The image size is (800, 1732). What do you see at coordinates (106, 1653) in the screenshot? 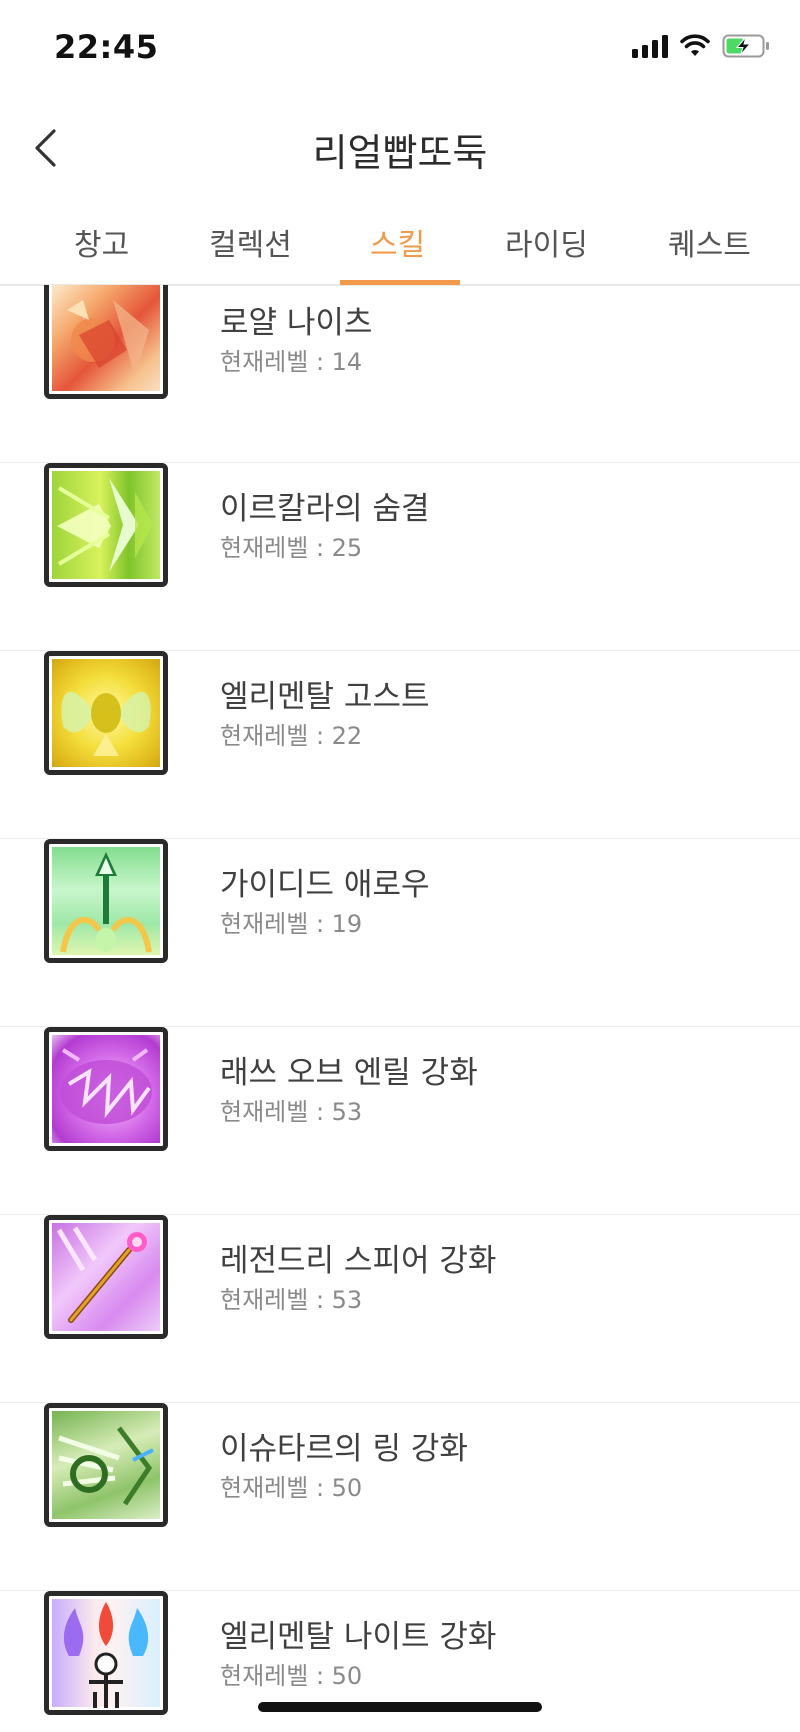
I see `elemental-knights-skill-icon` at bounding box center [106, 1653].